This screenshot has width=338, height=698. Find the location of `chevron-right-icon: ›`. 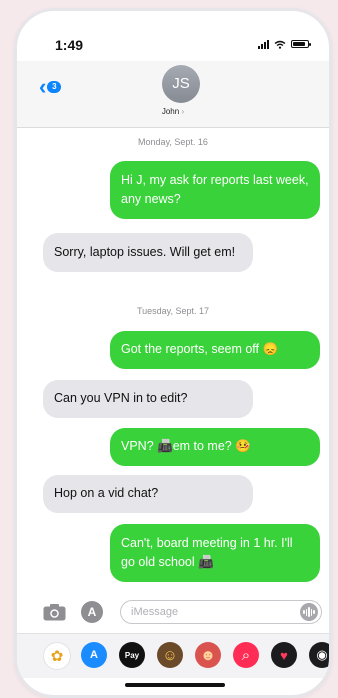

chevron-right-icon: › is located at coordinates (183, 111).